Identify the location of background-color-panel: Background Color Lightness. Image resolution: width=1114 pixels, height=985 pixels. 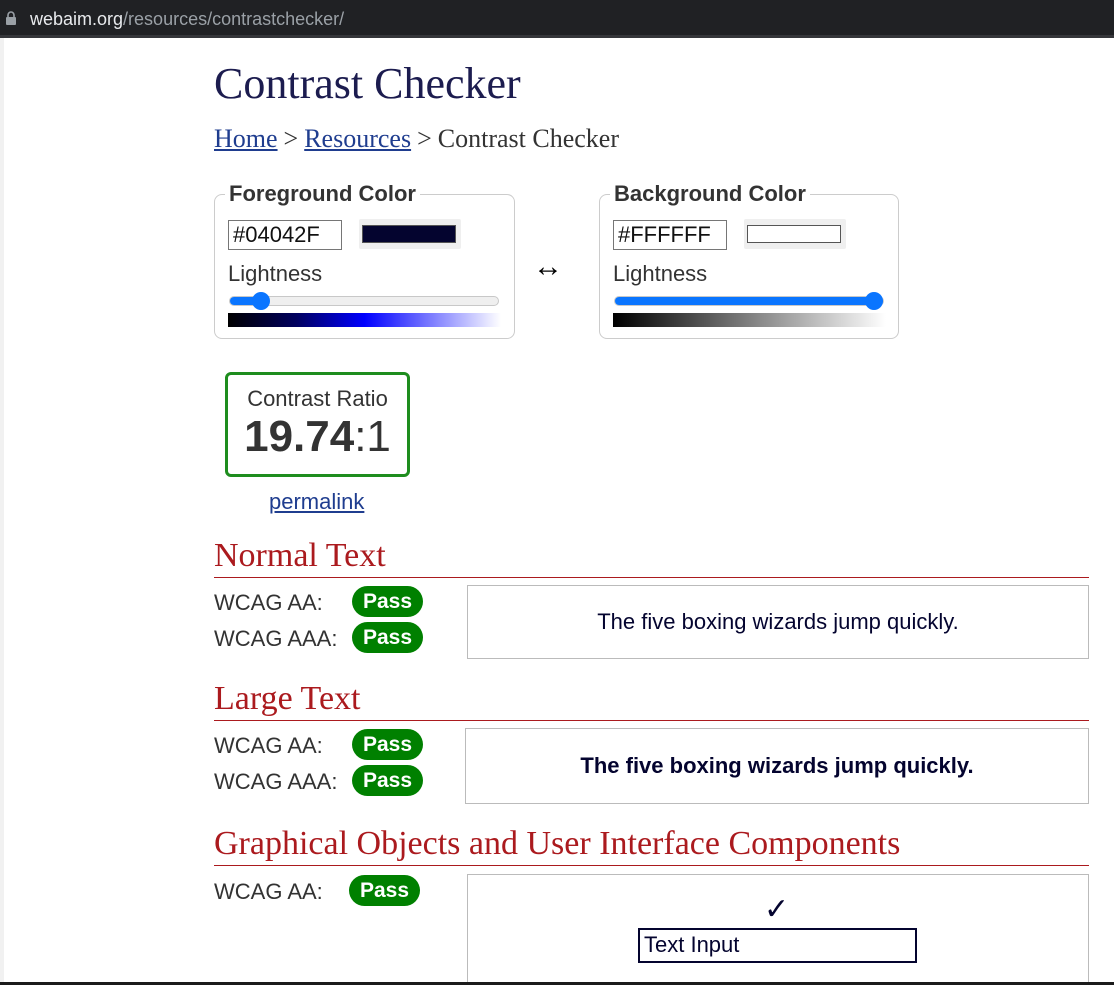
(749, 260).